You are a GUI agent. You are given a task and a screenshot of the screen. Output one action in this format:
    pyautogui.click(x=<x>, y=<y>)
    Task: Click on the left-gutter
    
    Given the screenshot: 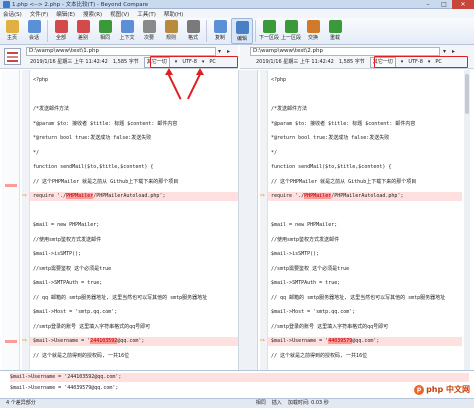 What is the action you would take?
    pyautogui.click(x=26, y=220)
    